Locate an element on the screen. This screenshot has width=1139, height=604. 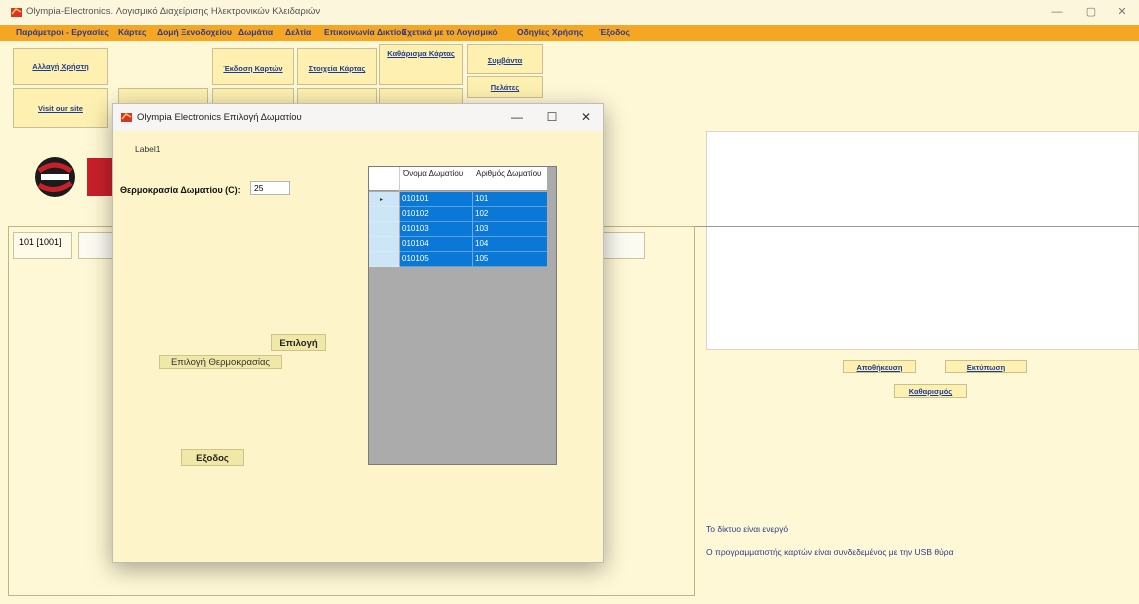
customers-label: Πελάτες is located at coordinates (505, 87).